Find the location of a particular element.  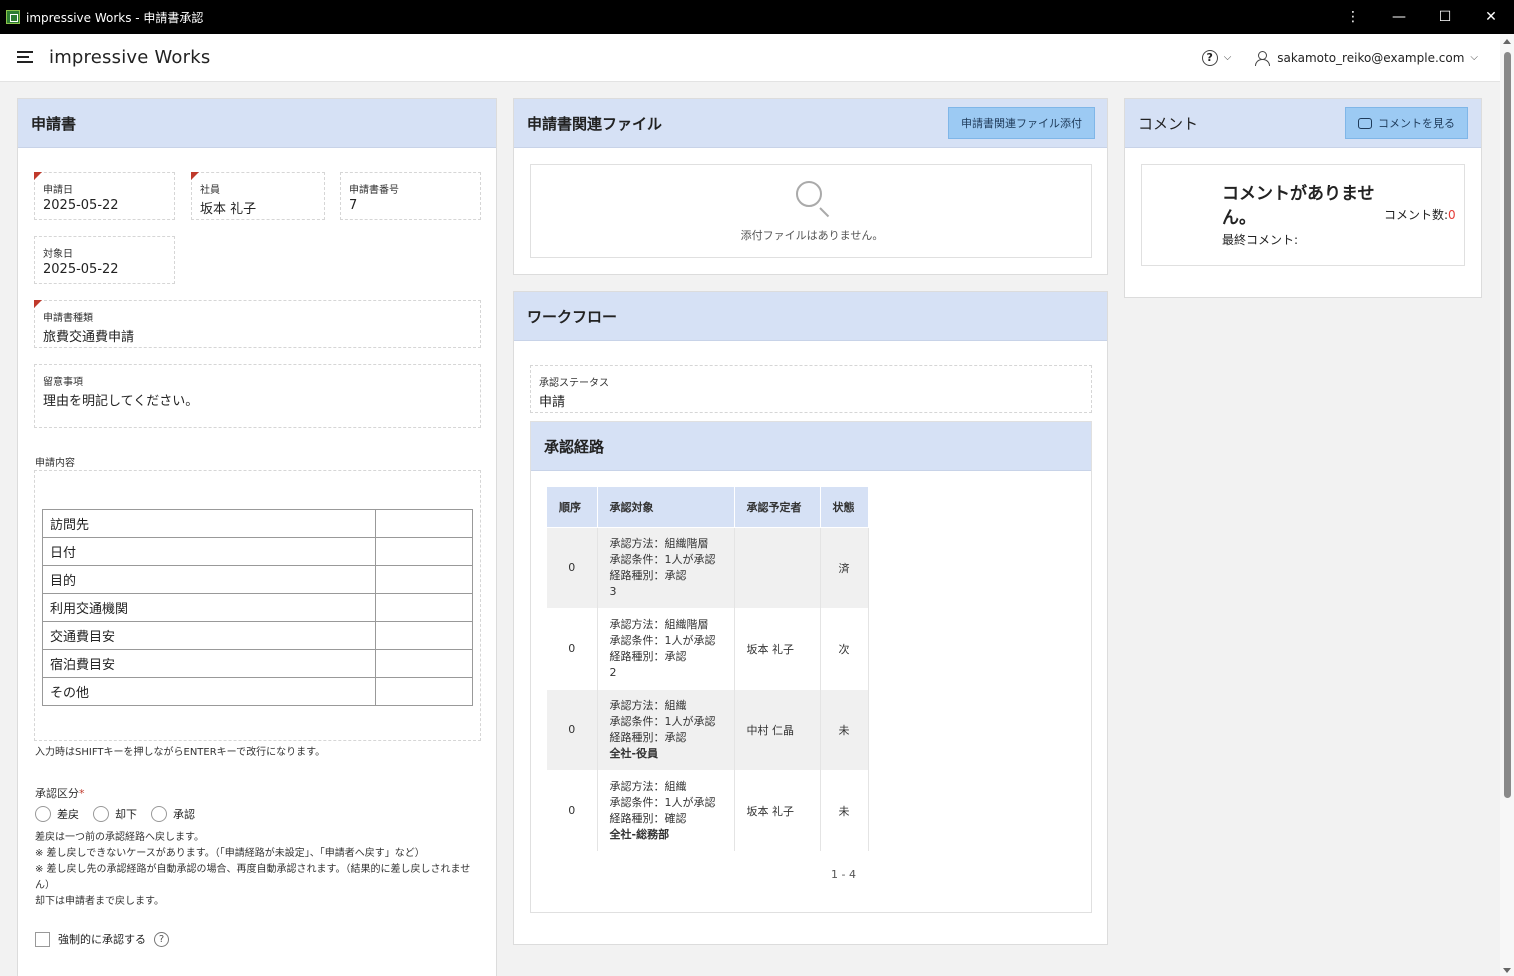

approval-note-line: 却下は申請者まで戻します。 is located at coordinates (99, 901).